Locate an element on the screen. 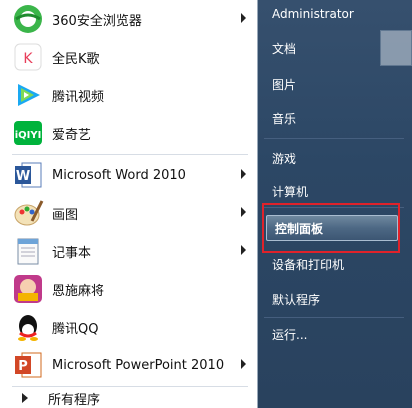 This screenshot has width=412, height=408. powerpoint-icon: P is located at coordinates (28, 365).